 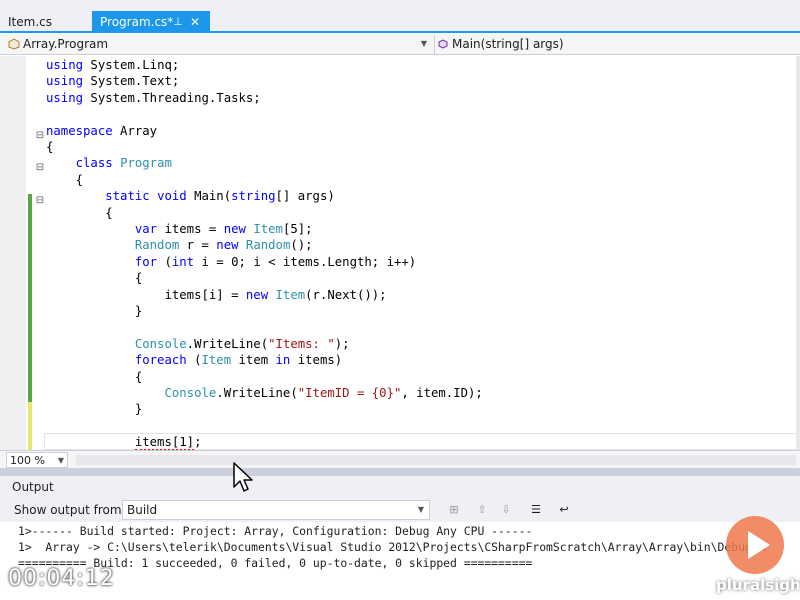 I want to click on code-token: (r.Next());, so click(x=346, y=294).